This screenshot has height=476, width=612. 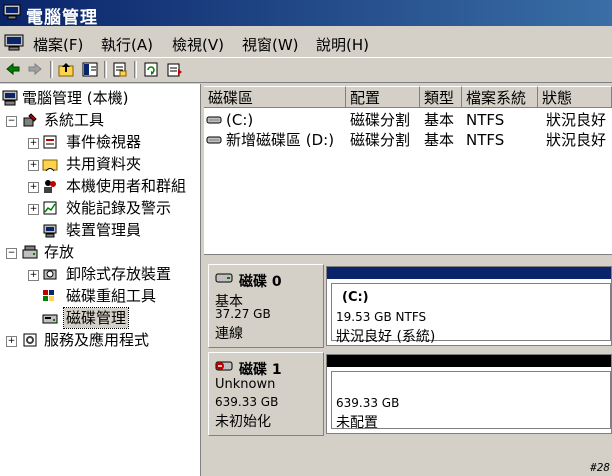 What do you see at coordinates (58, 44) in the screenshot?
I see `menu-file: 檔案(F)` at bounding box center [58, 44].